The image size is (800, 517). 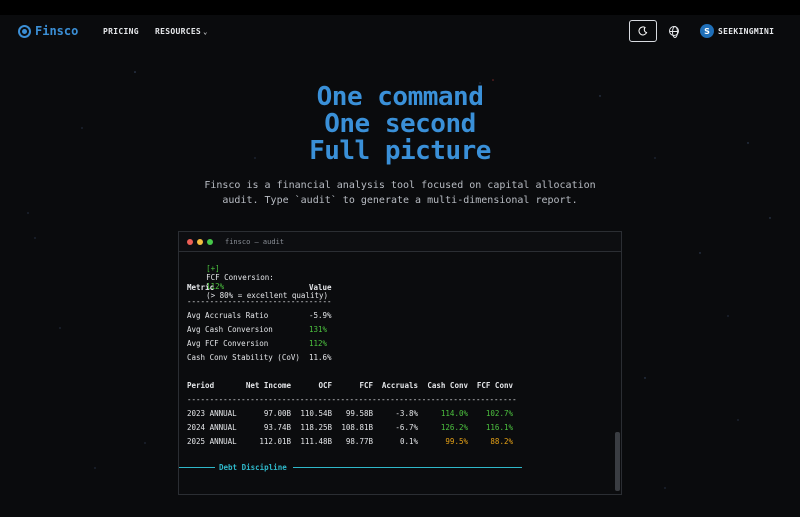 I want to click on globe-icon, so click(x=674, y=32).